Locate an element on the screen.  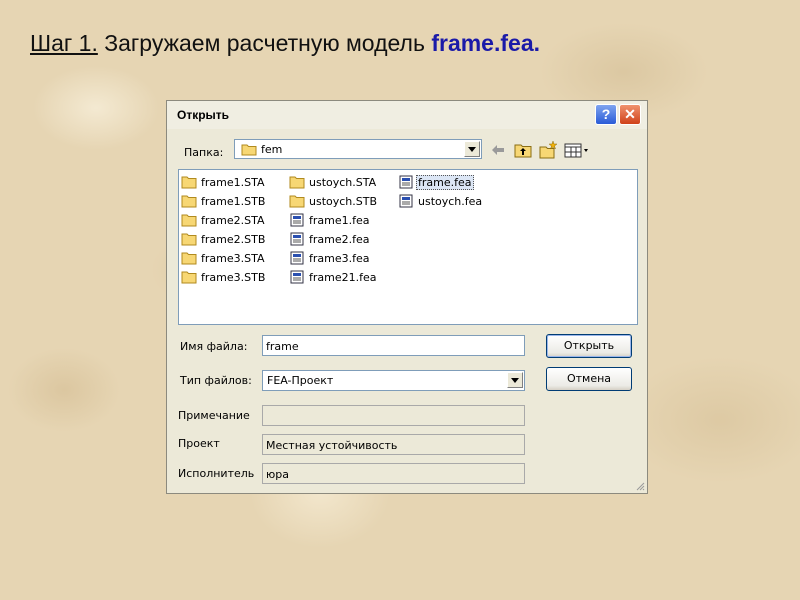
file-item-fea-selected: frame.fea is located at coordinates (436, 182).